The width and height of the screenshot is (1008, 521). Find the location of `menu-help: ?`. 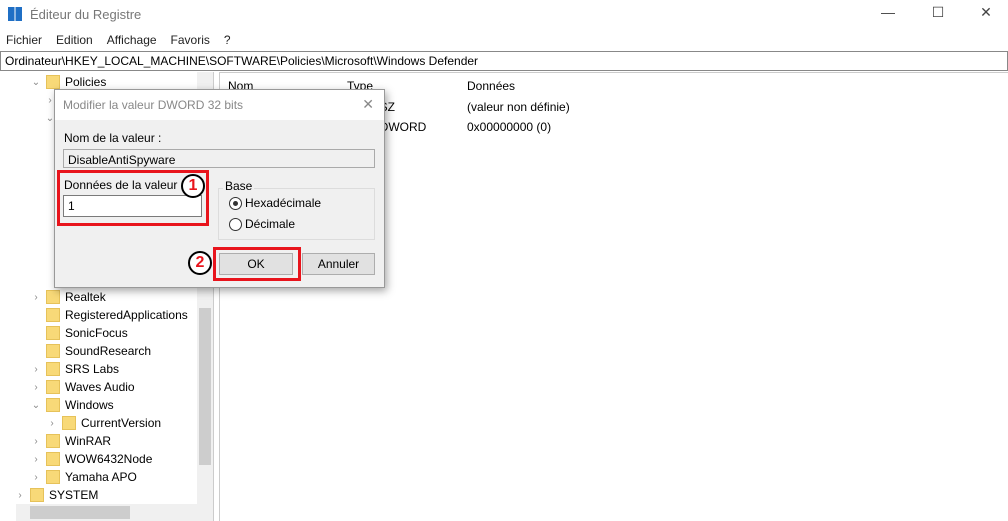

menu-help: ? is located at coordinates (227, 40).